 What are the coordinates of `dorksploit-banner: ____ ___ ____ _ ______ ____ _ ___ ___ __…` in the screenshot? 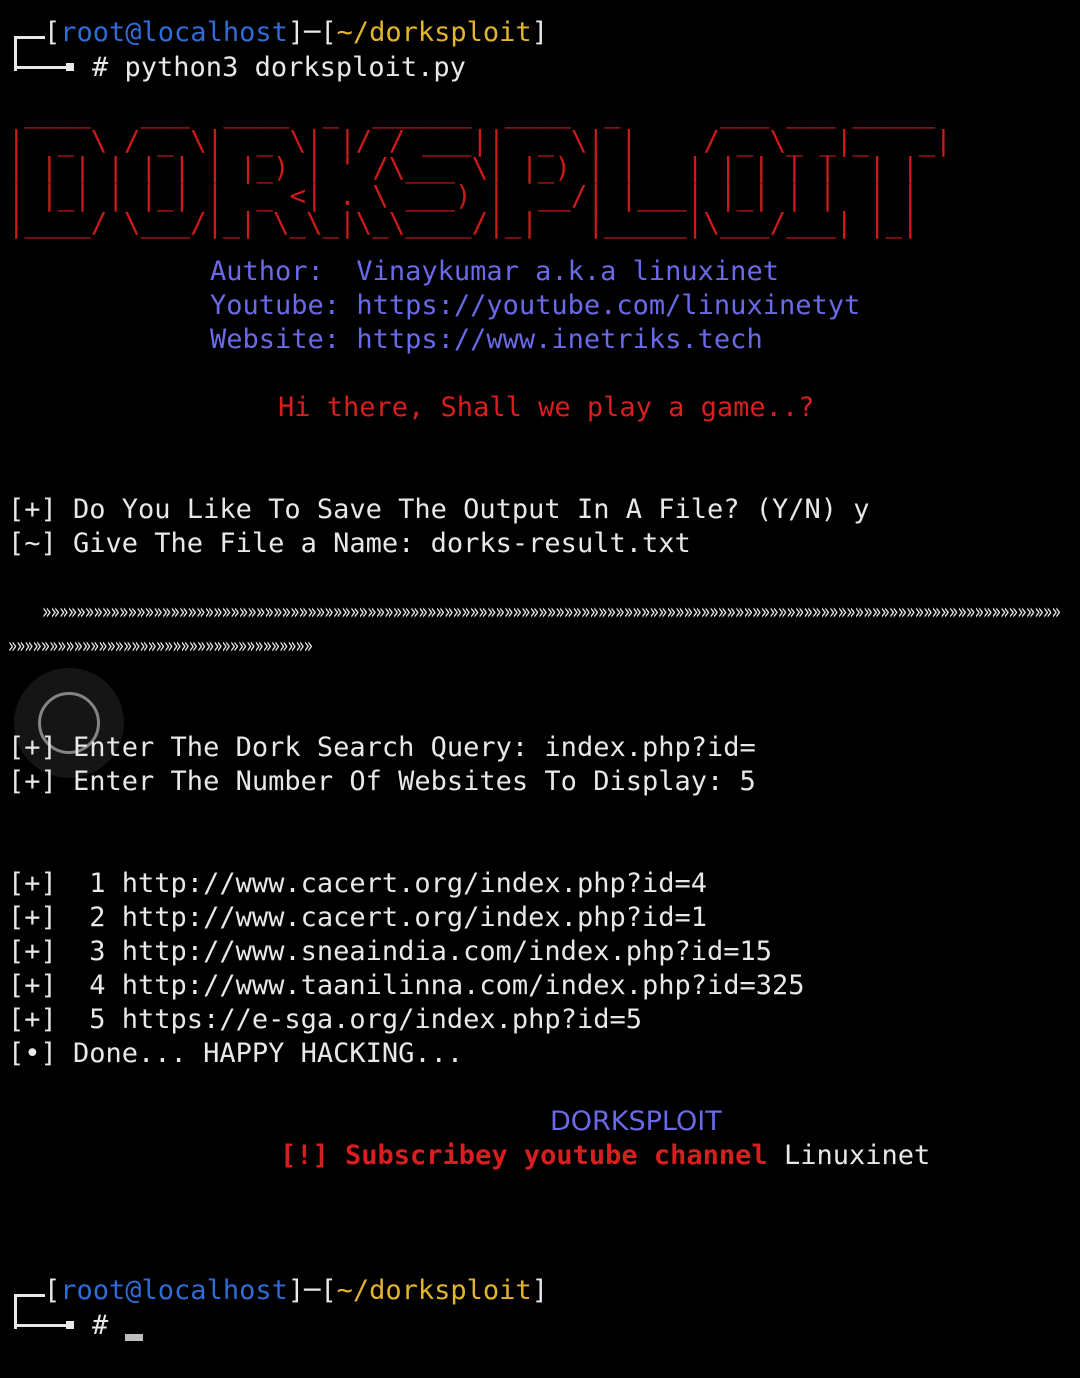 It's located at (480, 168).